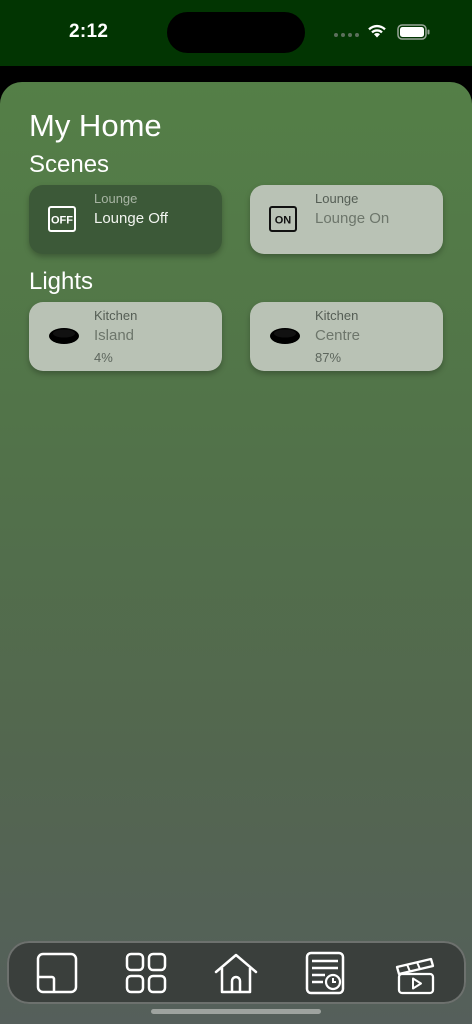  Describe the element at coordinates (236, 1011) in the screenshot. I see `home-indicator` at that location.